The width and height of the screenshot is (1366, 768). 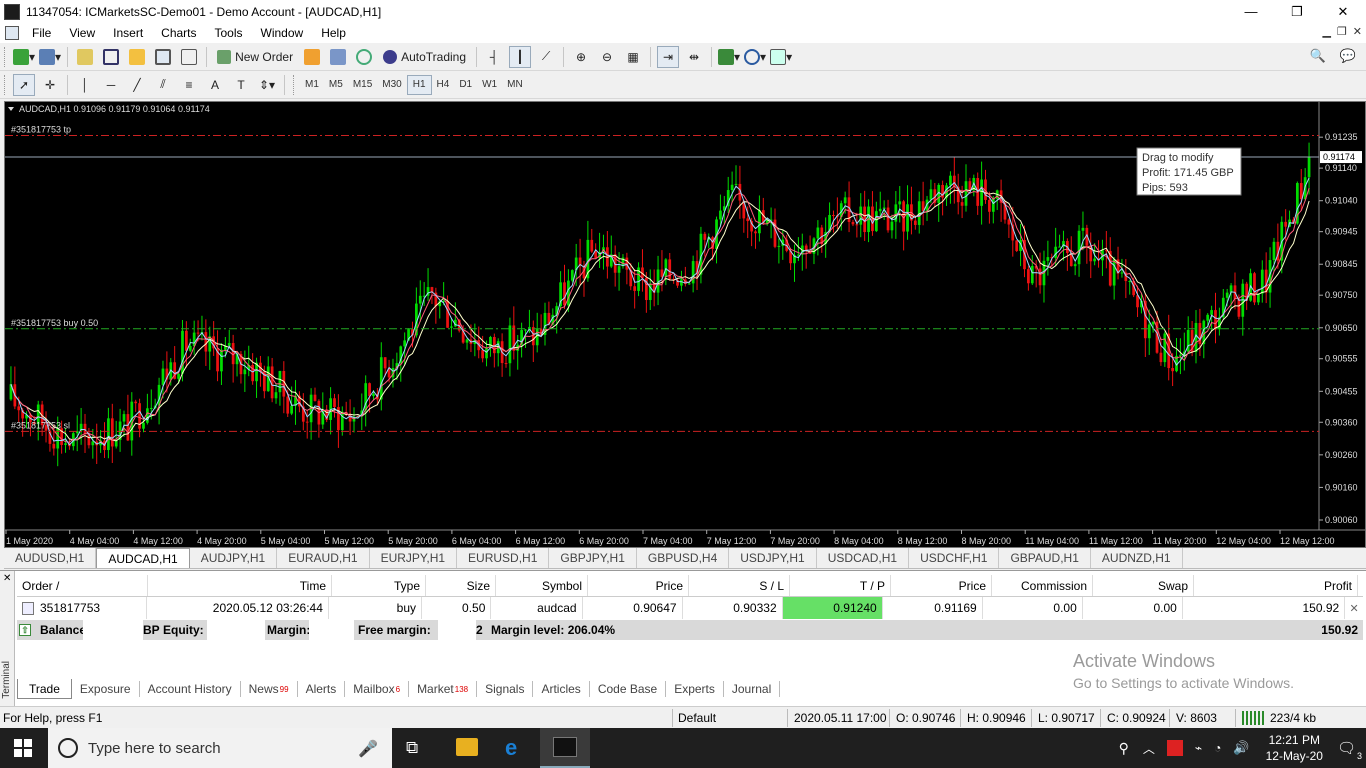 What do you see at coordinates (50, 85) in the screenshot?
I see `crosshair-icon: ✛` at bounding box center [50, 85].